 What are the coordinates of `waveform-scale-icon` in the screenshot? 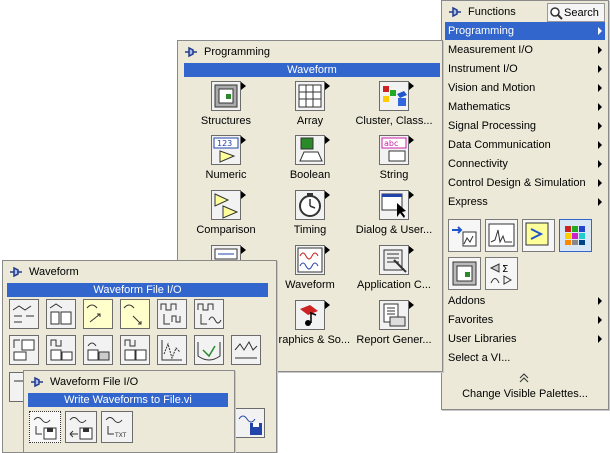 It's located at (98, 314).